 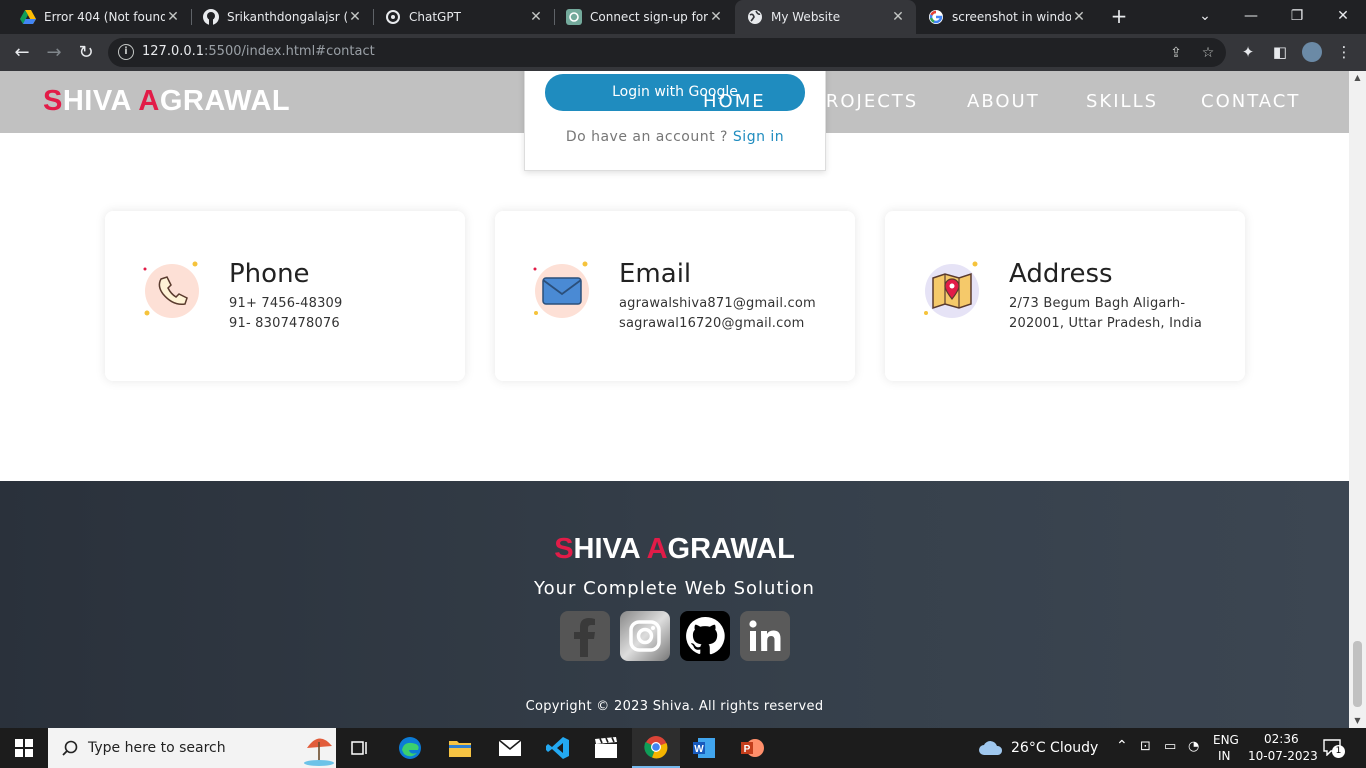 I want to click on tab-search-dropdown: ⌄, so click(x=1205, y=16).